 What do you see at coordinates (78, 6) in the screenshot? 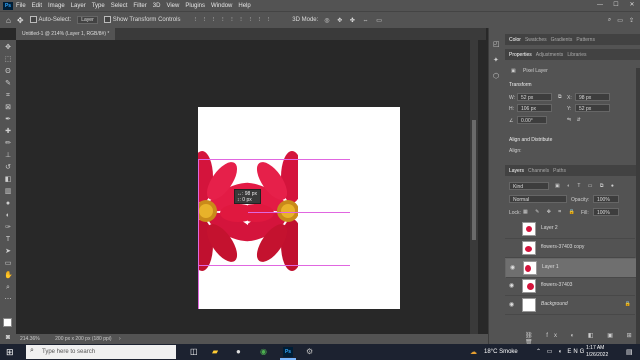
I see `menu-layer: Layer` at bounding box center [78, 6].